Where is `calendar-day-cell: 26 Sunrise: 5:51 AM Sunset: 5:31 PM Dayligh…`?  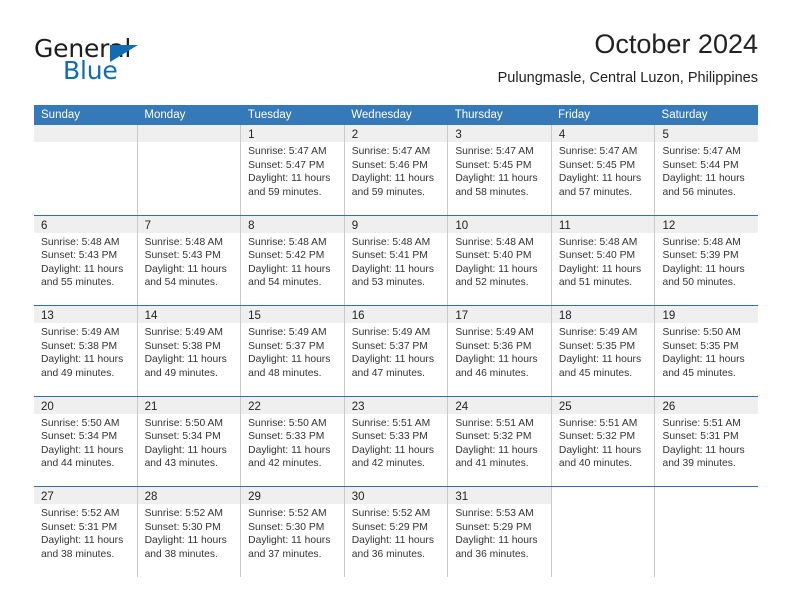
calendar-day-cell: 26 Sunrise: 5:51 AM Sunset: 5:31 PM Dayligh… is located at coordinates (707, 441).